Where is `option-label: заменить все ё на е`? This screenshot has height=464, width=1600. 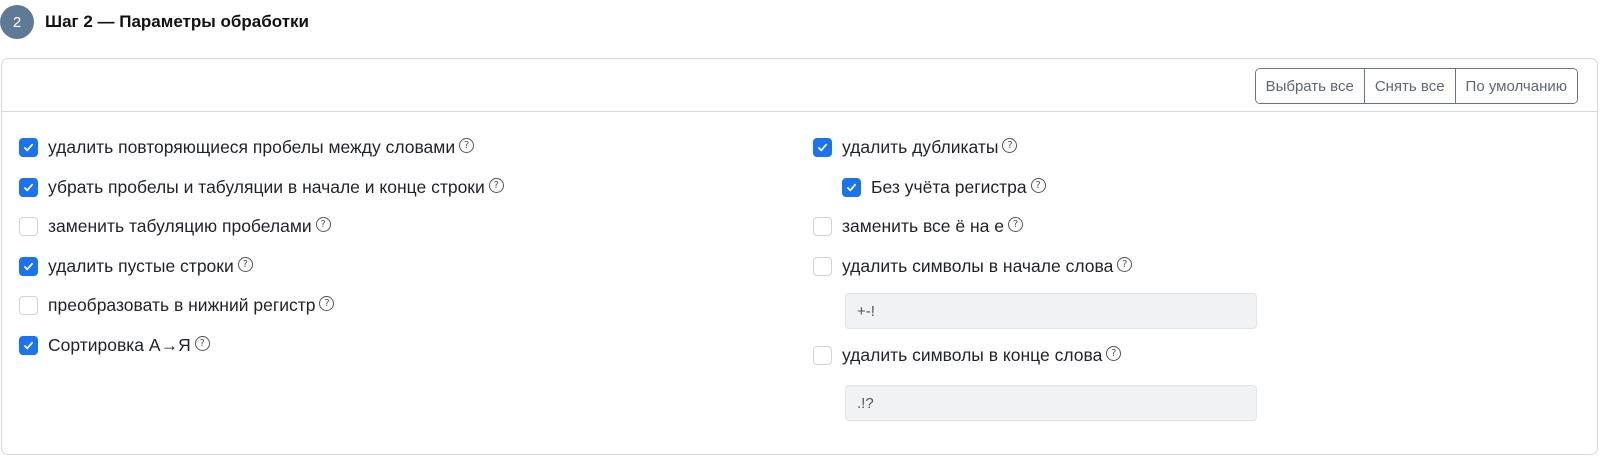
option-label: заменить все ё на е is located at coordinates (923, 225).